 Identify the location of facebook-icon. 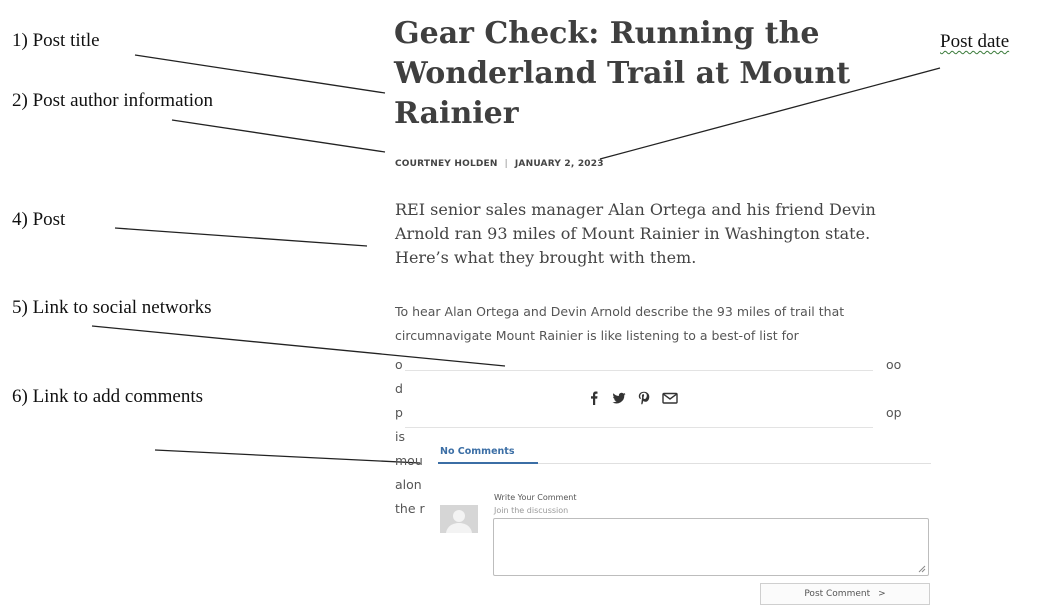
(594, 398).